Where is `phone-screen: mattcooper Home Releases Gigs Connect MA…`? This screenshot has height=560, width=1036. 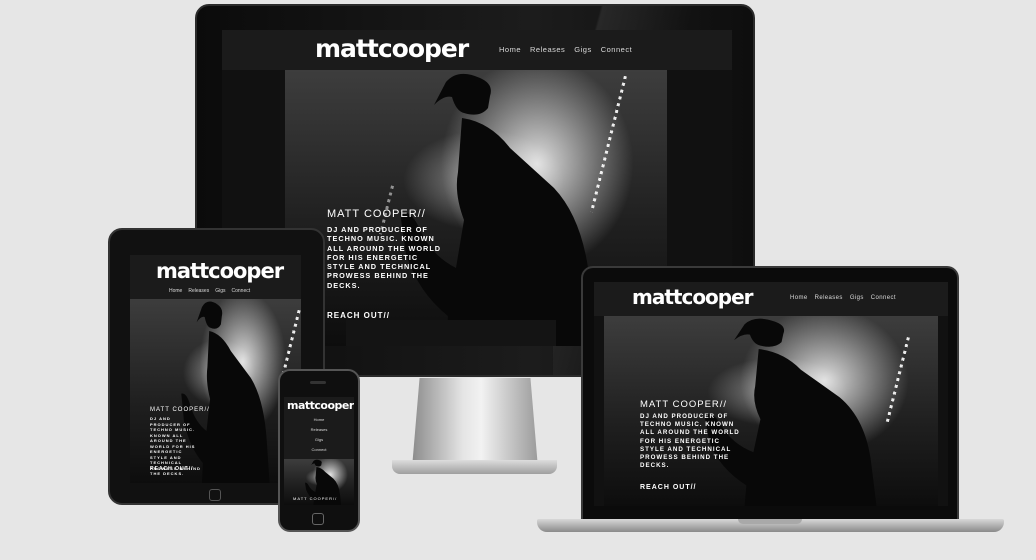
phone-screen: mattcooper Home Releases Gigs Connect MA… is located at coordinates (319, 451).